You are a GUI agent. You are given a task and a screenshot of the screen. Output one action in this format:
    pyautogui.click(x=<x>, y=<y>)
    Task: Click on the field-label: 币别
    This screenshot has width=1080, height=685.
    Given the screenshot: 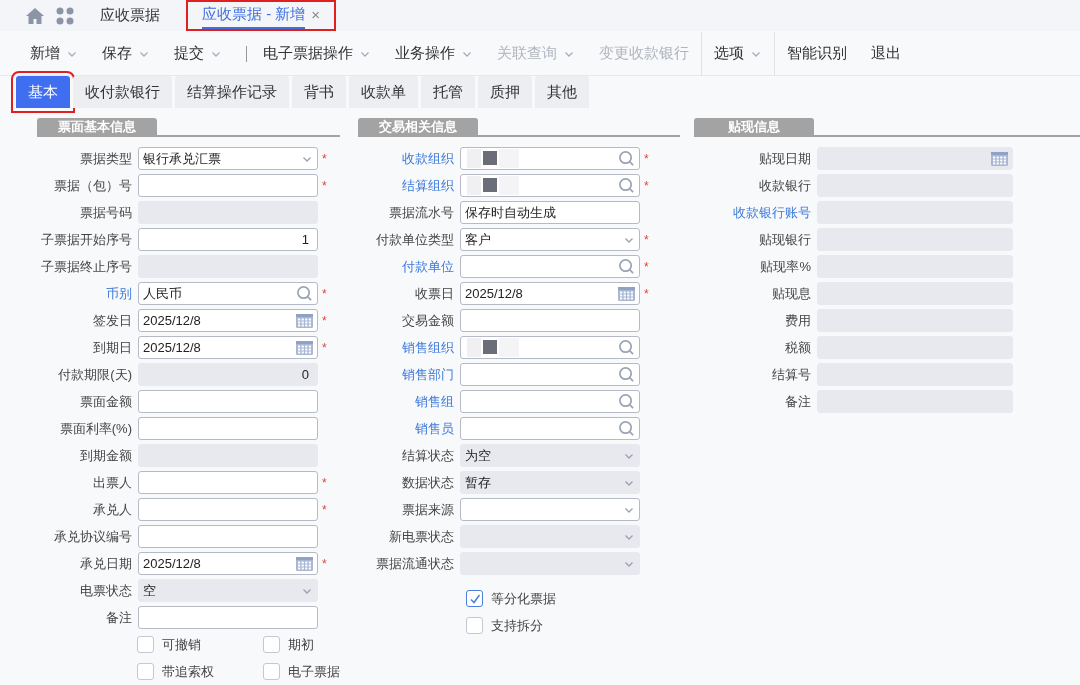 What is the action you would take?
    pyautogui.click(x=69, y=293)
    